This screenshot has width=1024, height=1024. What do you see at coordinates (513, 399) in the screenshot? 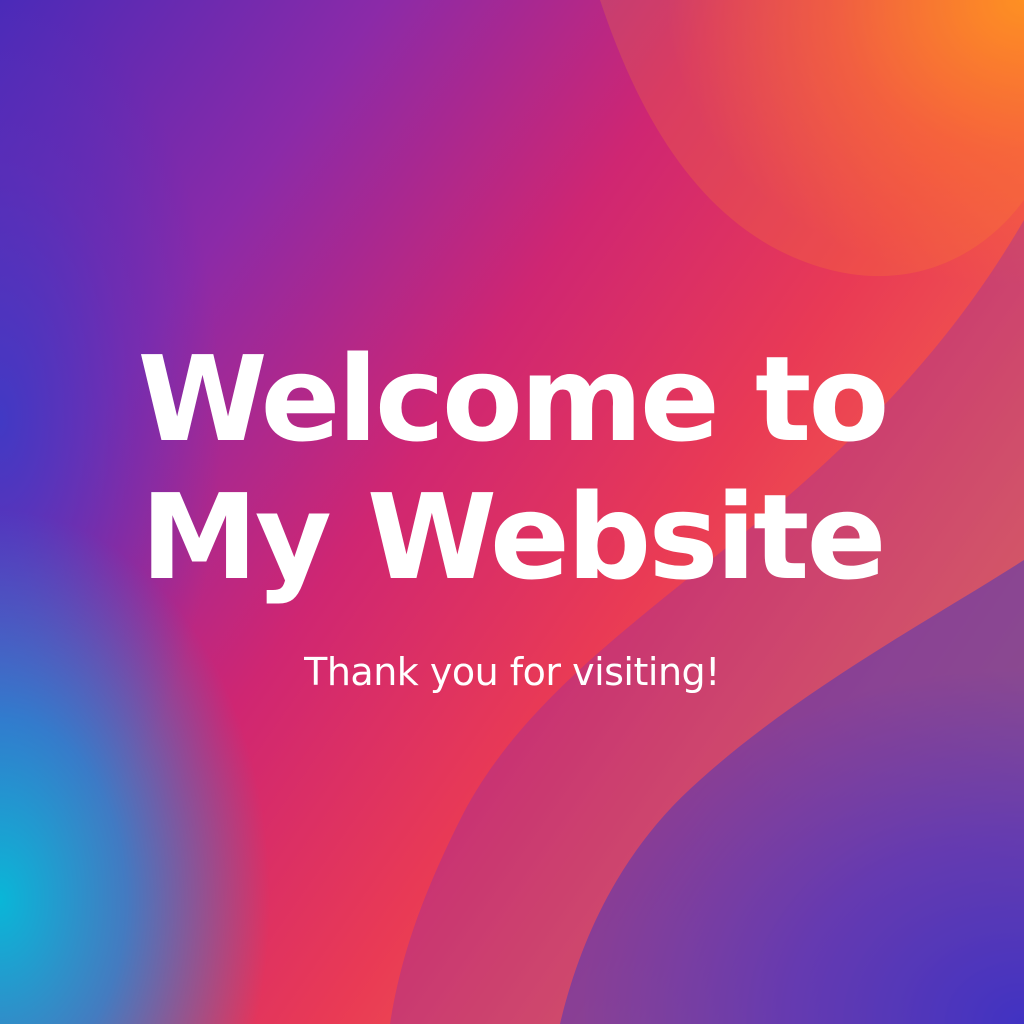
I see `title-line-1: Welcome to` at bounding box center [513, 399].